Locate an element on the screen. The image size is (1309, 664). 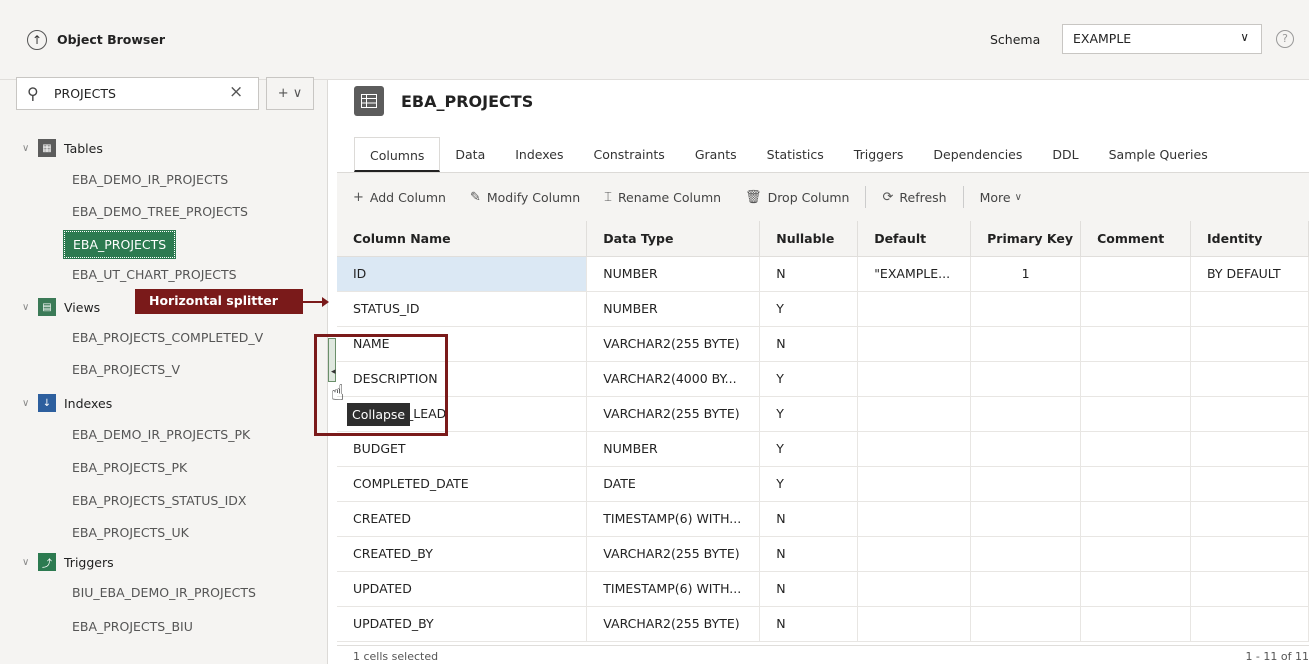
help-icon: ? is located at coordinates (1285, 39).